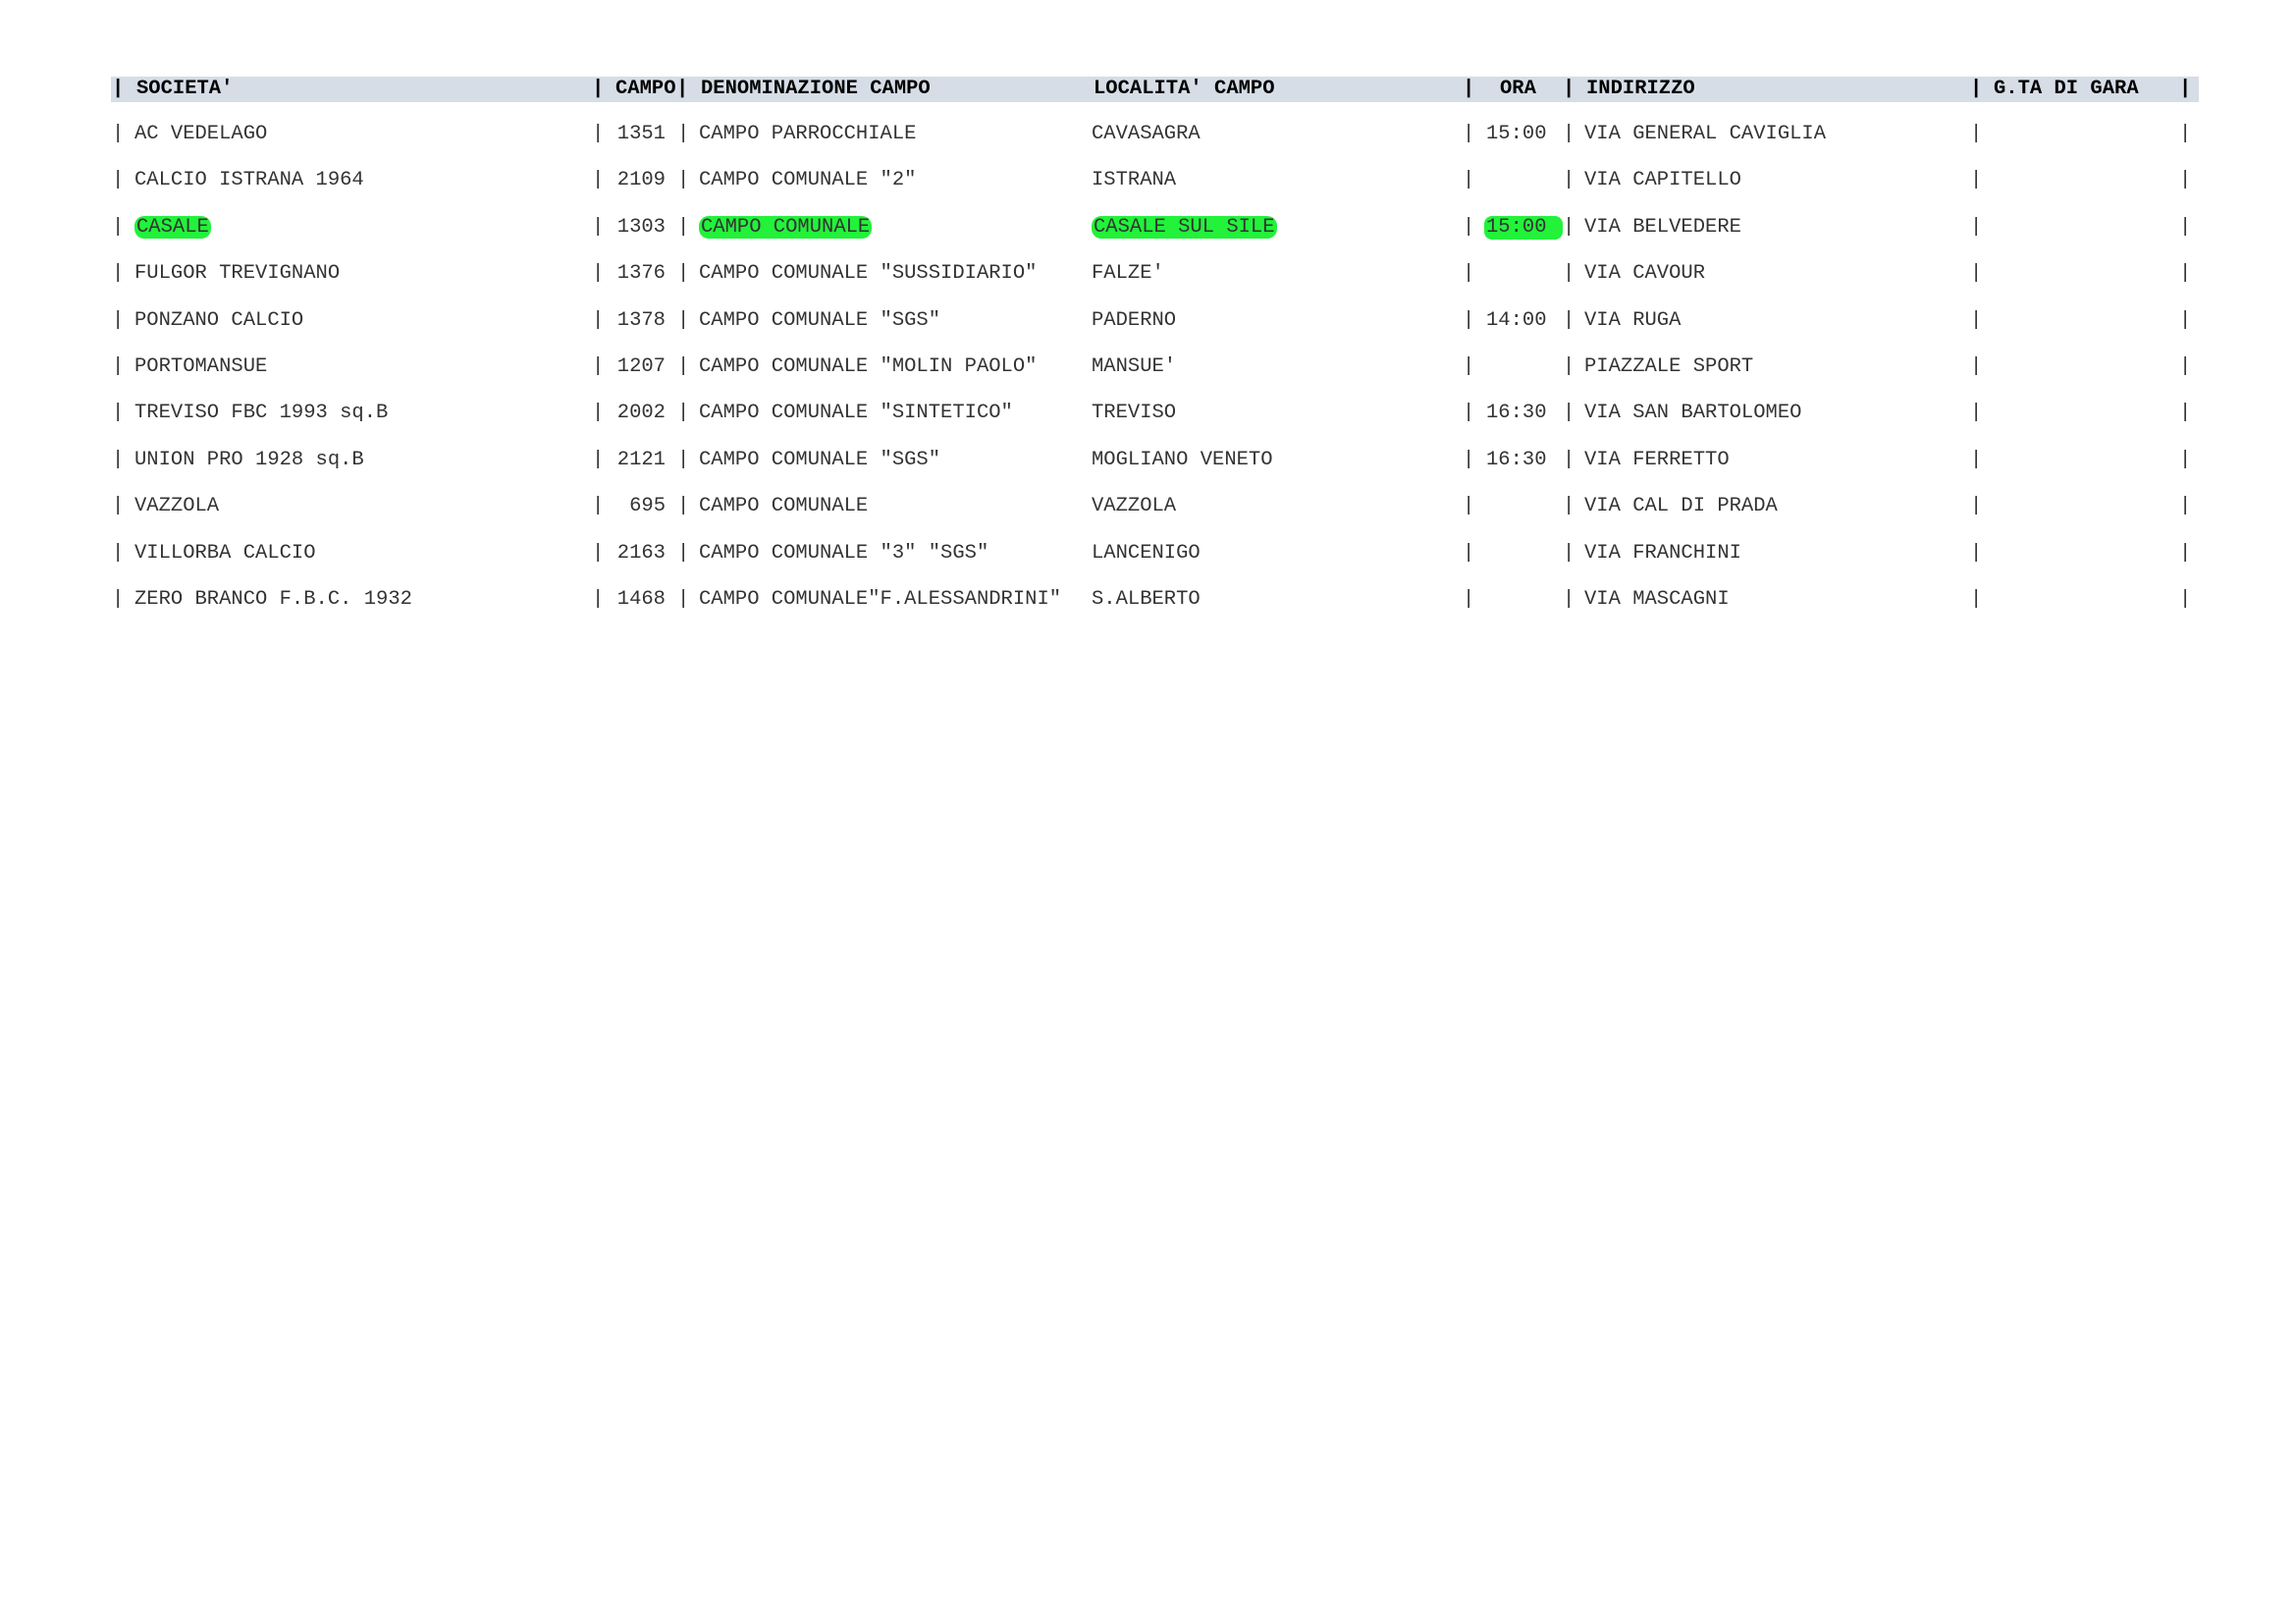  I want to click on cell-campo: 695, so click(647, 506).